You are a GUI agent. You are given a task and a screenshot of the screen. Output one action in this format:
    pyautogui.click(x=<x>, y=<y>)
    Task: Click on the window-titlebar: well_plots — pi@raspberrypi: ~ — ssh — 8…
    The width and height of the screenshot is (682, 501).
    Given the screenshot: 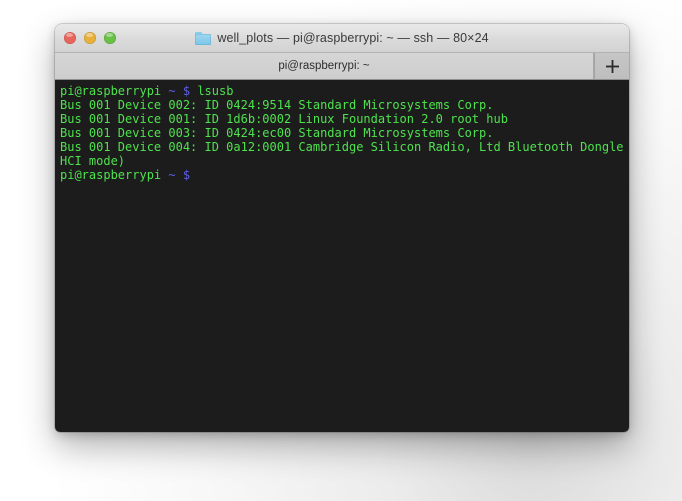 What is the action you would take?
    pyautogui.click(x=342, y=38)
    